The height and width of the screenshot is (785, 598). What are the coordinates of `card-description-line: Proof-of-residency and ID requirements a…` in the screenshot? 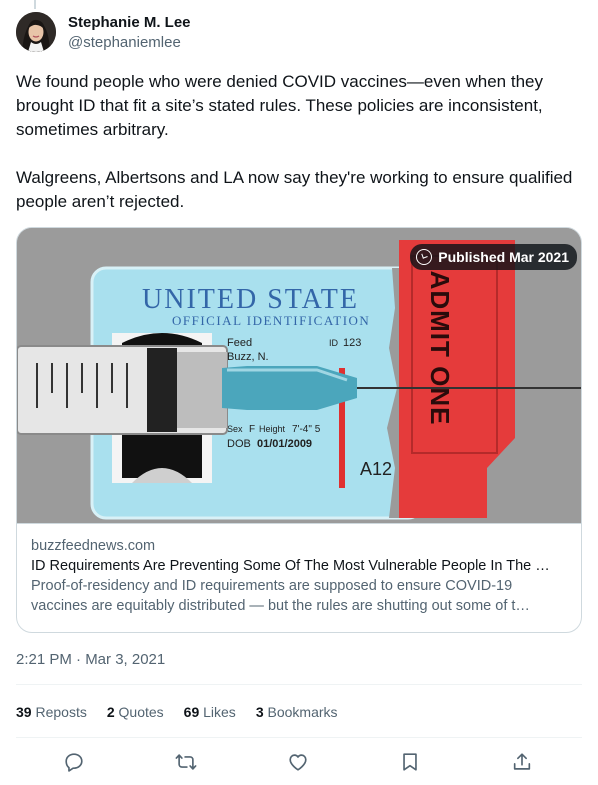 It's located at (272, 586).